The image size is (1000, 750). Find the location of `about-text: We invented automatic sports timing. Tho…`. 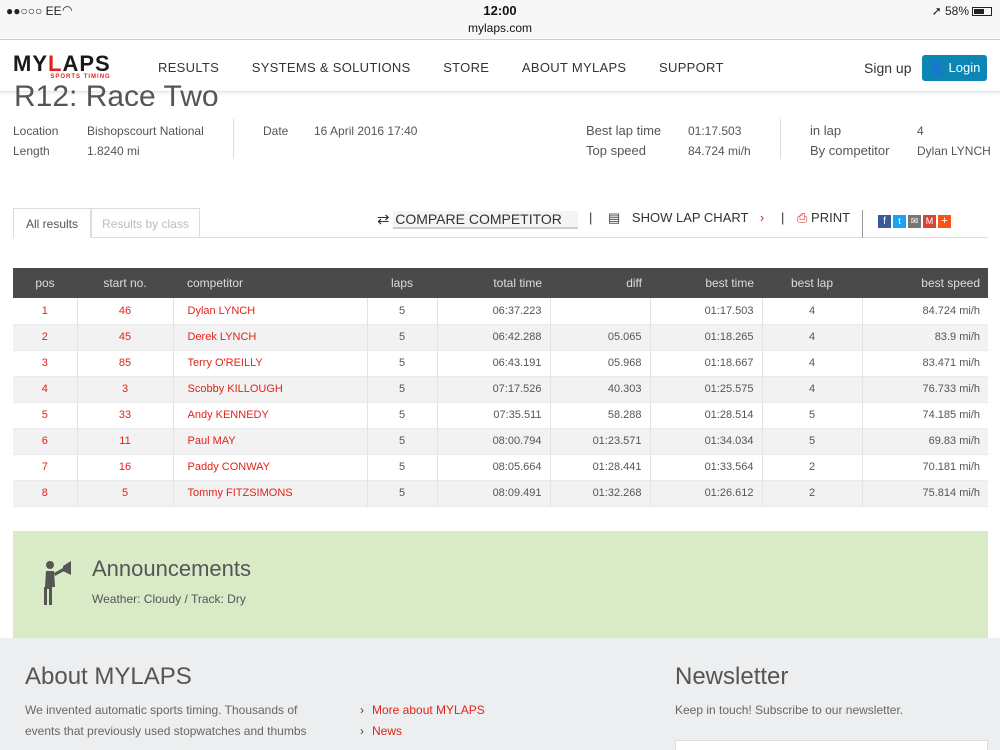

about-text: We invented automatic sports timing. Tho… is located at coordinates (166, 720).